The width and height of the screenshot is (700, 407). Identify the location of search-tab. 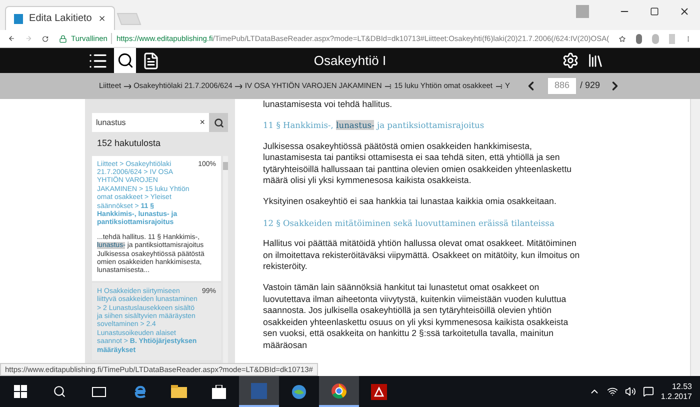
(125, 60).